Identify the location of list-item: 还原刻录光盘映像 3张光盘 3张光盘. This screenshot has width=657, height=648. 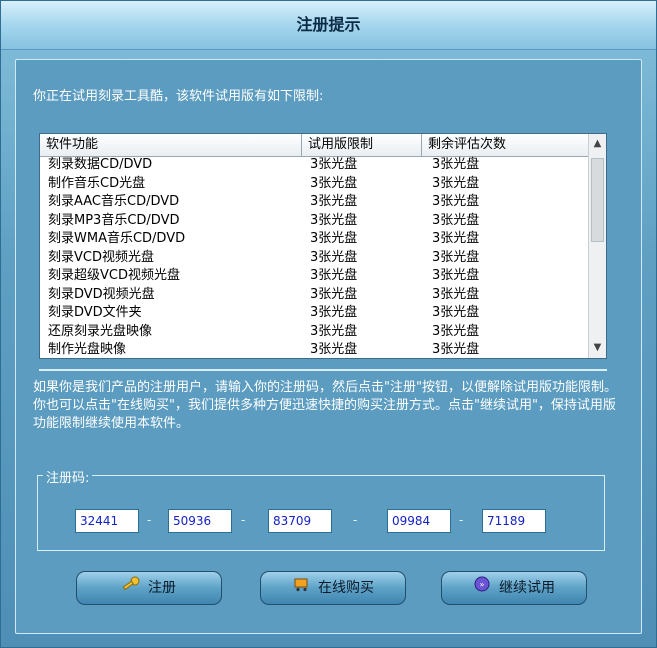
(314, 332).